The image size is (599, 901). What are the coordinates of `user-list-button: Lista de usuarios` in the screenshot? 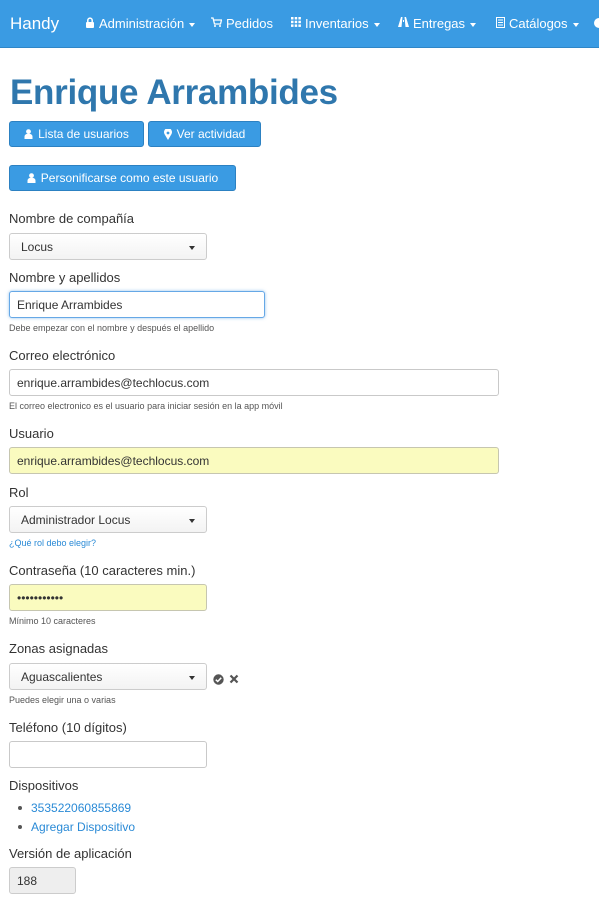 It's located at (76, 134).